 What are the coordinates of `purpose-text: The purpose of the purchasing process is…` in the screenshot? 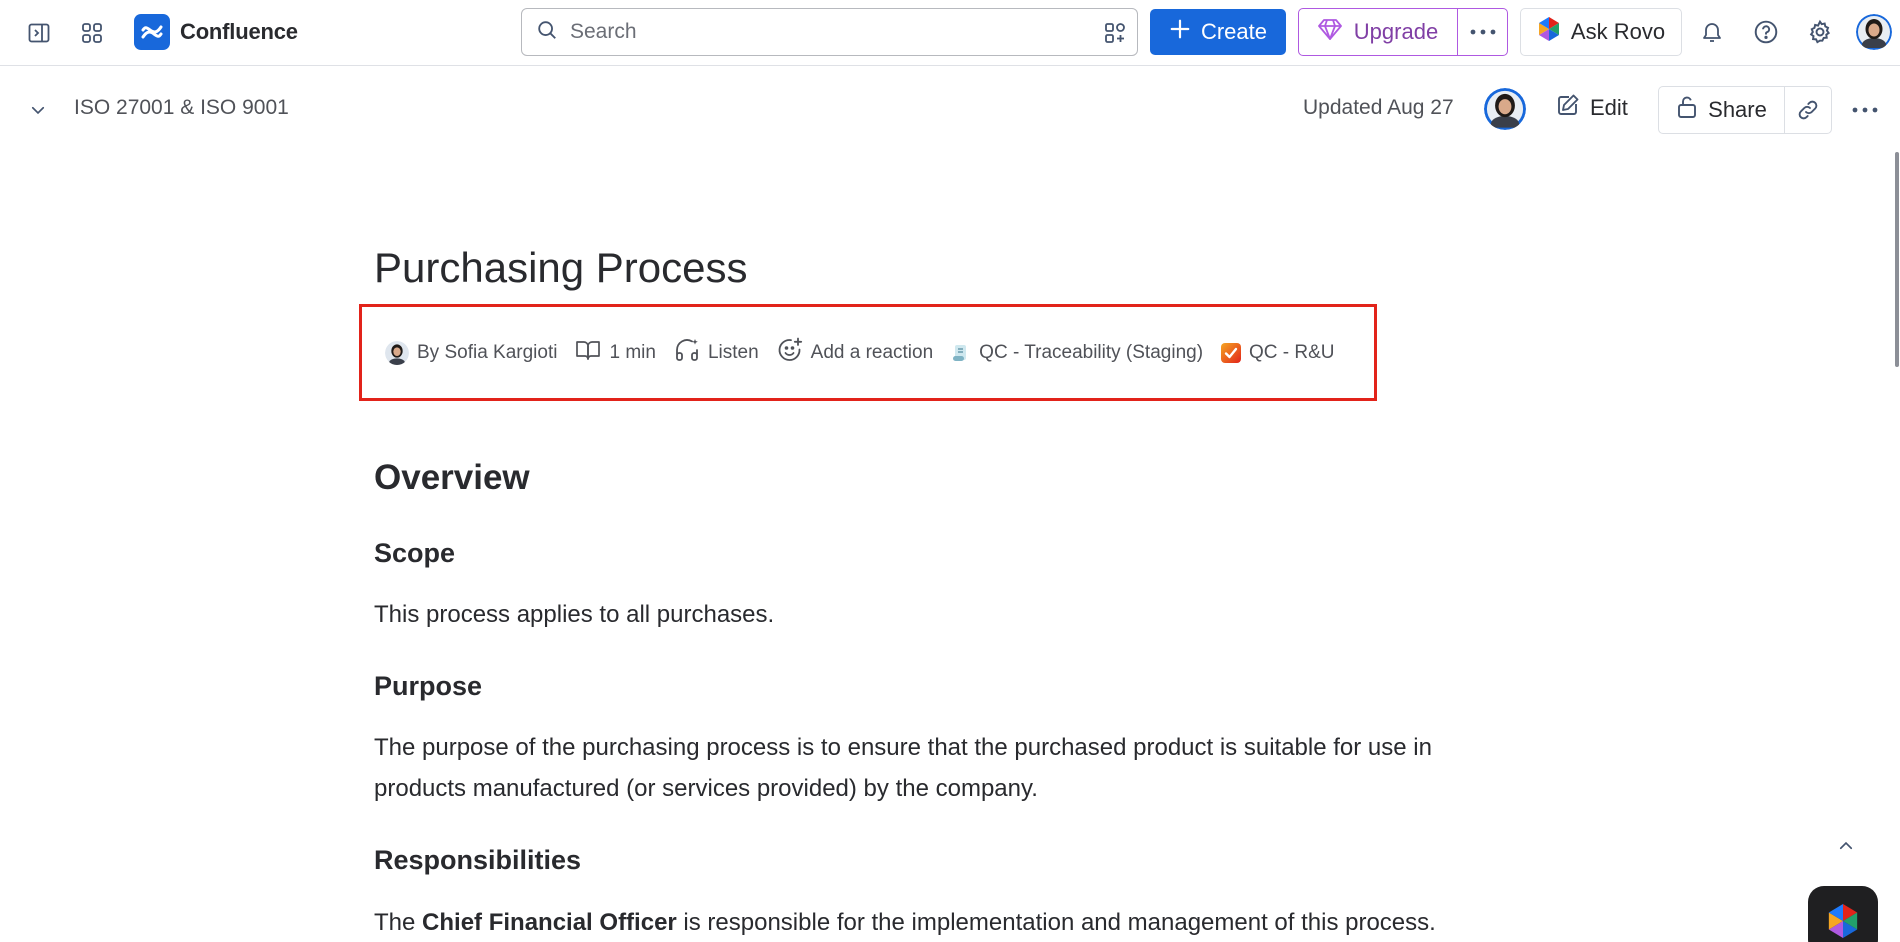 It's located at (903, 768).